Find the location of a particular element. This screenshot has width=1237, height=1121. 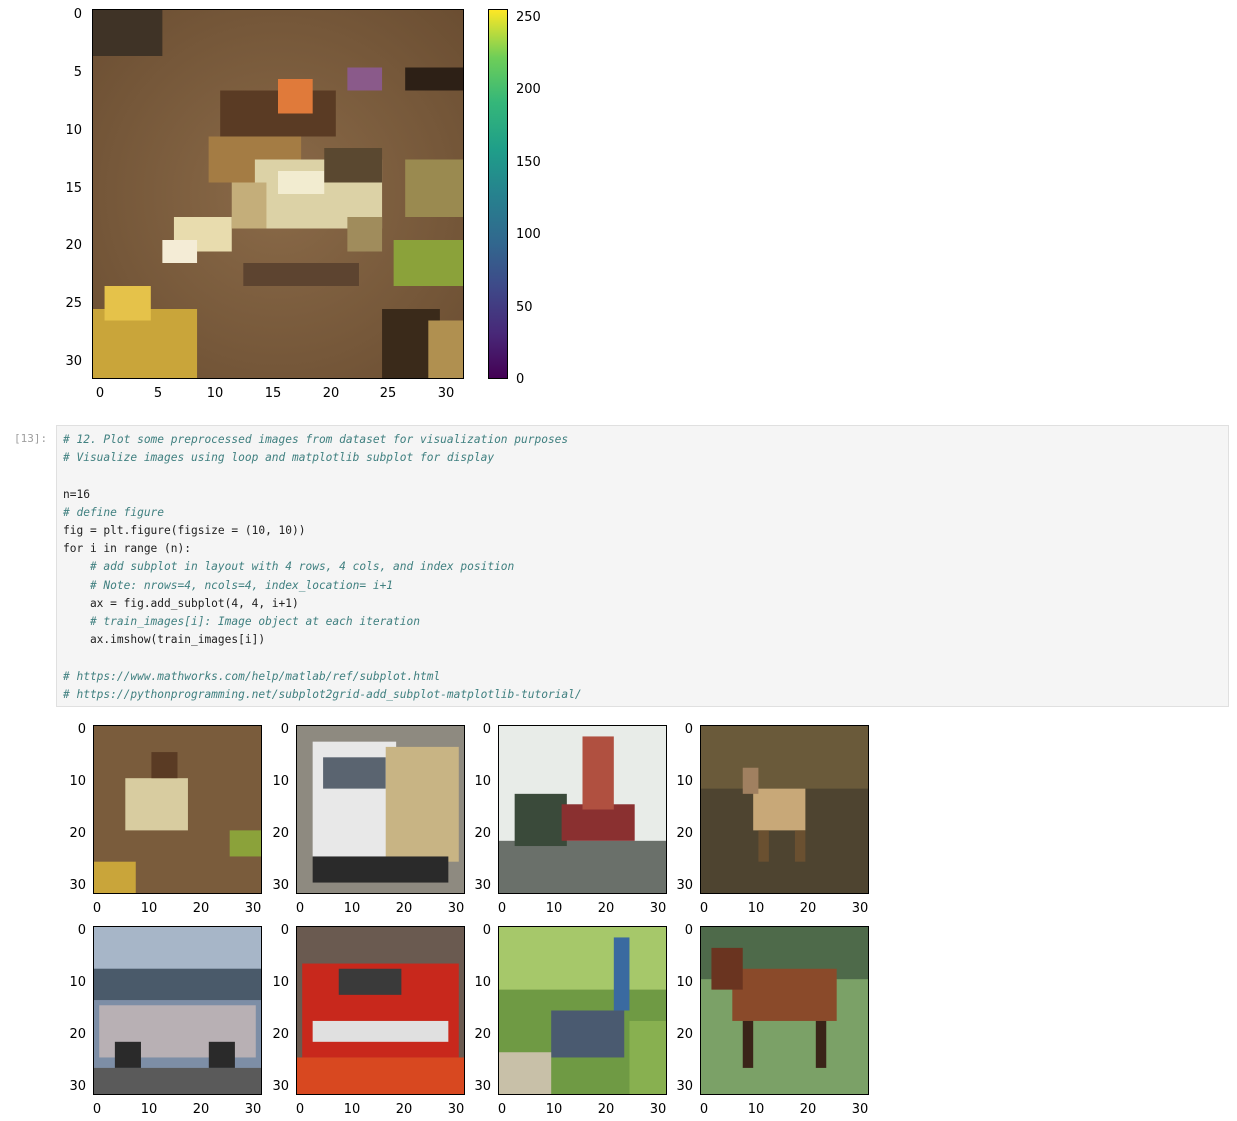

frog-image is located at coordinates (177, 809).